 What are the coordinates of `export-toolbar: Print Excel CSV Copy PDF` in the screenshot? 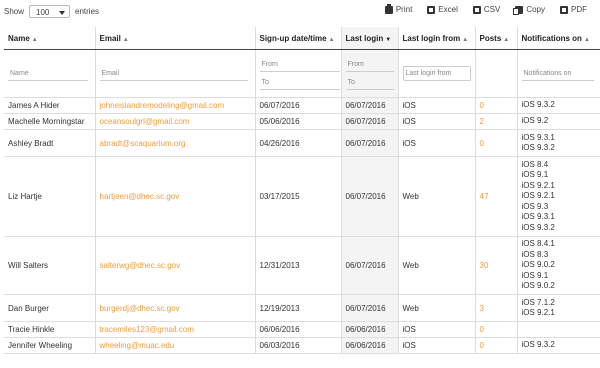 It's located at (485, 9).